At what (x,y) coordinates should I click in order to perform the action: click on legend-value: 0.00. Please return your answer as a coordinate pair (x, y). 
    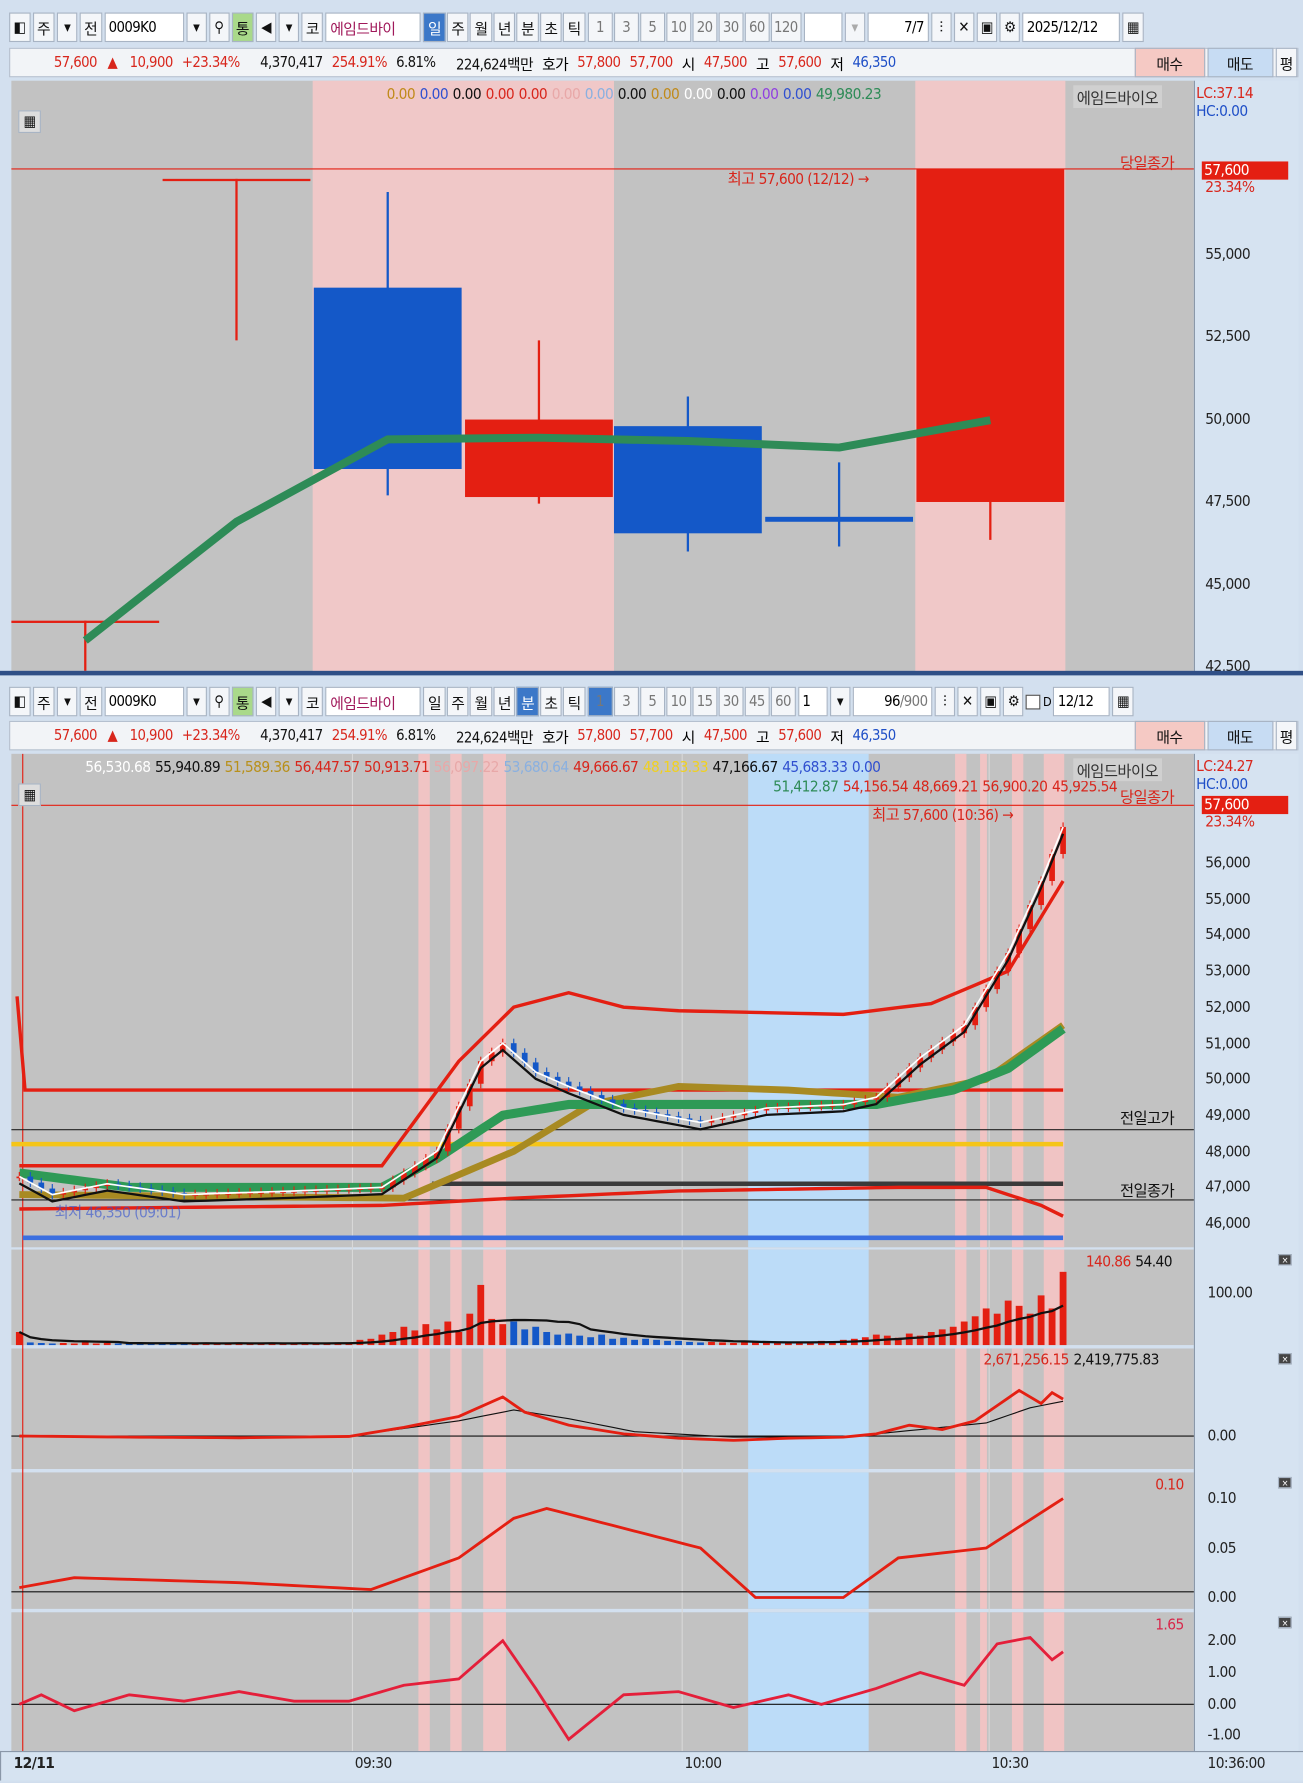
    Looking at the image, I should click on (665, 94).